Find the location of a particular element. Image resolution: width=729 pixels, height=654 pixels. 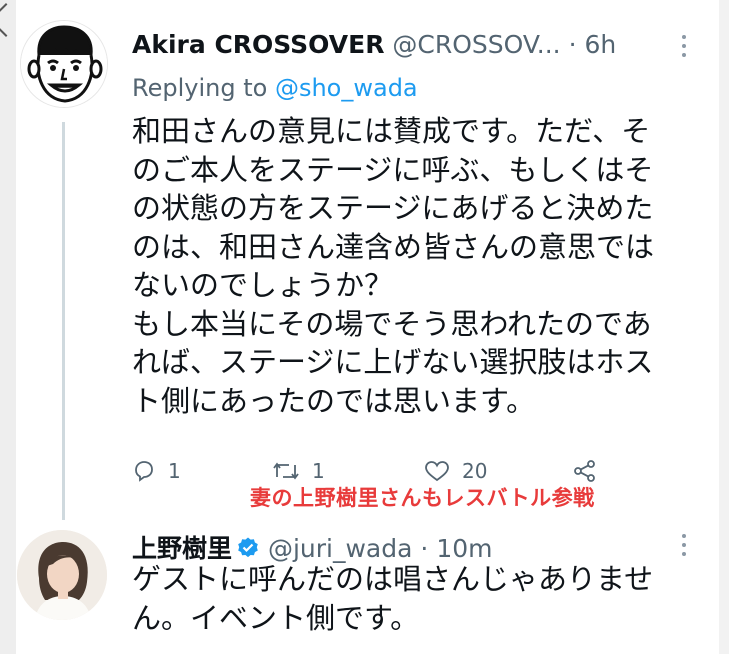

replying-to: Replying to @sho_wada is located at coordinates (275, 88).